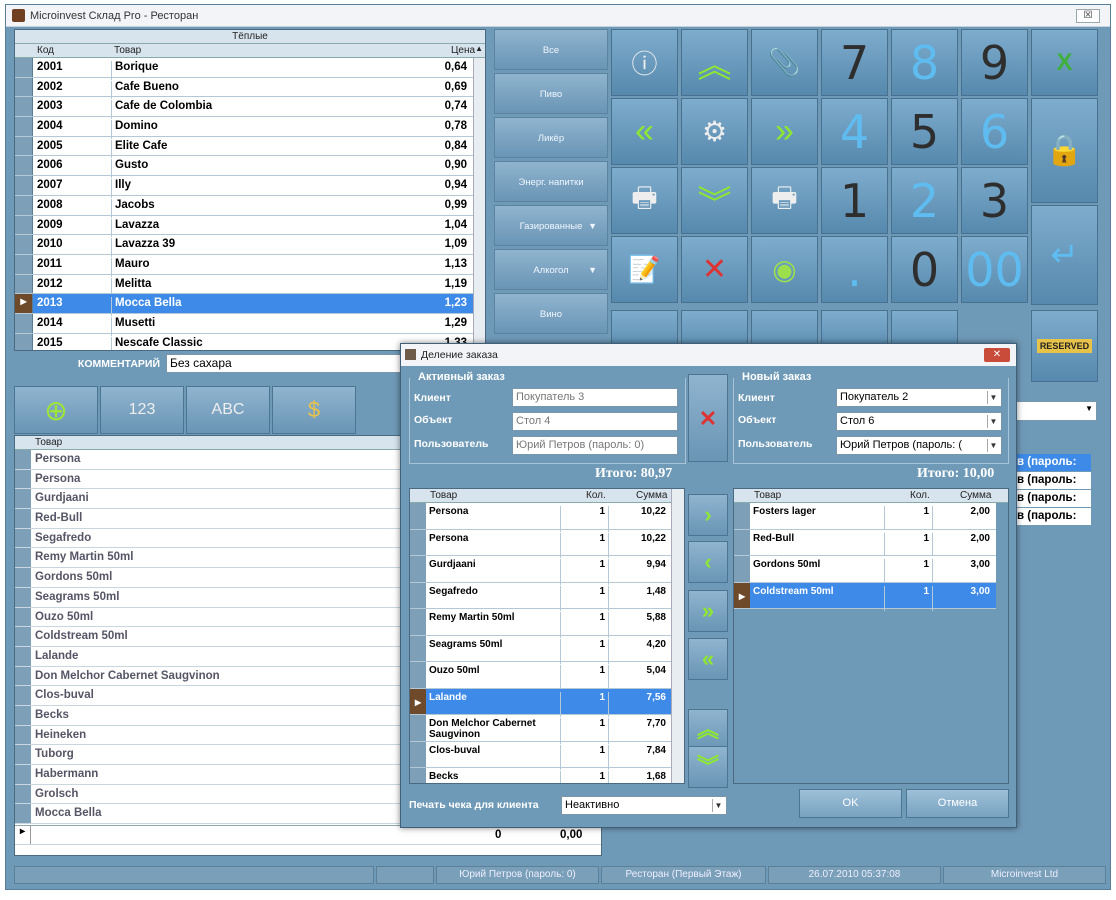  What do you see at coordinates (919, 421) in the screenshot?
I see `new-object-select: Стол 6 ▼` at bounding box center [919, 421].